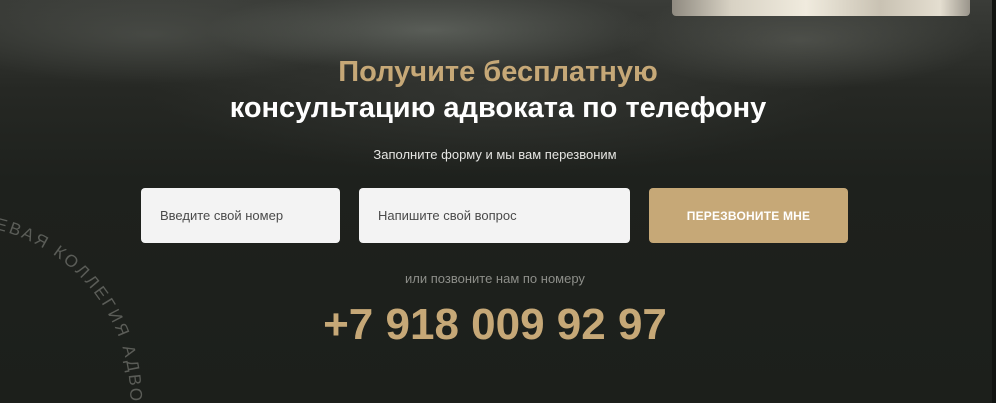 The width and height of the screenshot is (996, 403). Describe the element at coordinates (495, 154) in the screenshot. I see `form-subtitle: Заполните форму и мы вам перезвоним` at that location.